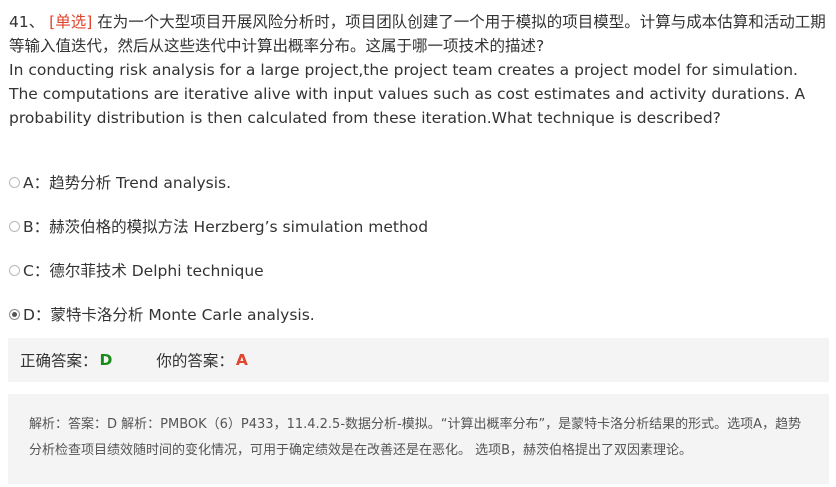 Image resolution: width=836 pixels, height=487 pixels. Describe the element at coordinates (106, 360) in the screenshot. I see `correct-answer-value: D` at that location.